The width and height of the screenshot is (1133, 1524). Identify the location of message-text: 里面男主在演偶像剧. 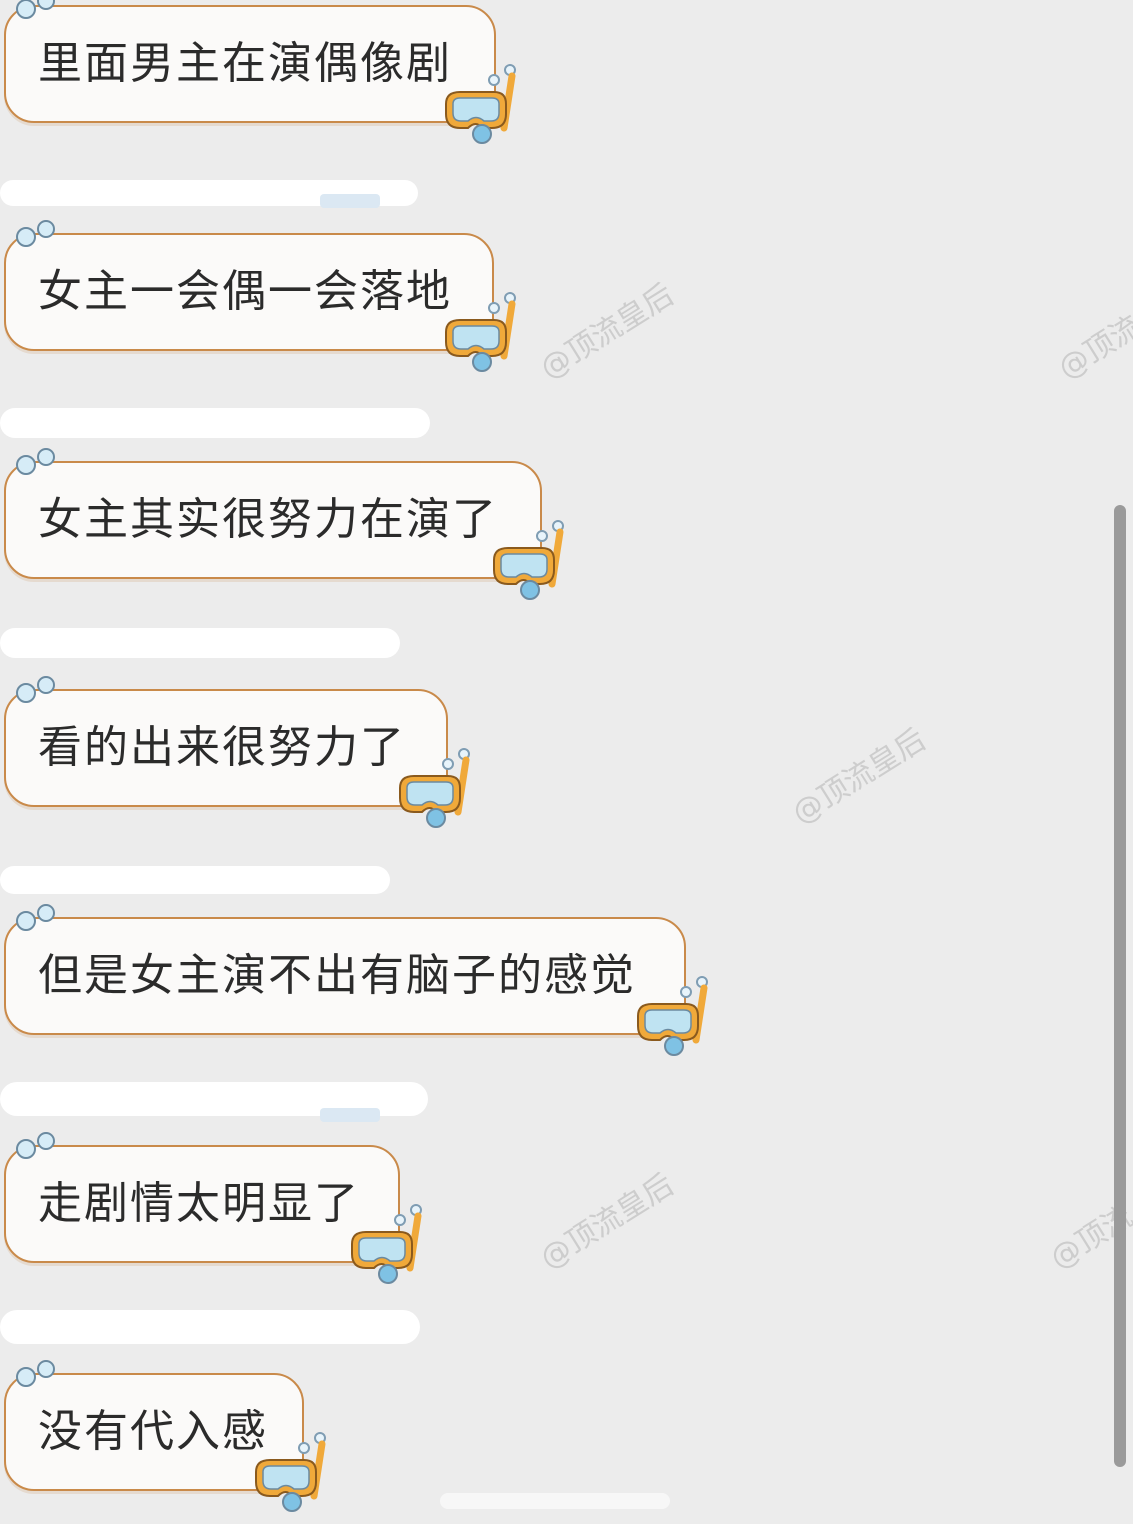
(245, 63).